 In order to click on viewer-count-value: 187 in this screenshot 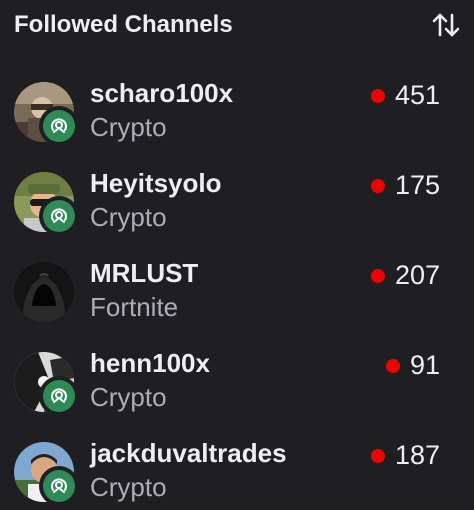, I will do `click(417, 455)`.